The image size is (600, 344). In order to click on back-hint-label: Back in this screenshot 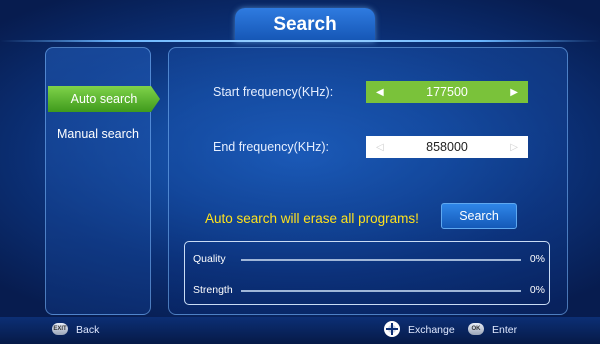, I will do `click(88, 330)`.